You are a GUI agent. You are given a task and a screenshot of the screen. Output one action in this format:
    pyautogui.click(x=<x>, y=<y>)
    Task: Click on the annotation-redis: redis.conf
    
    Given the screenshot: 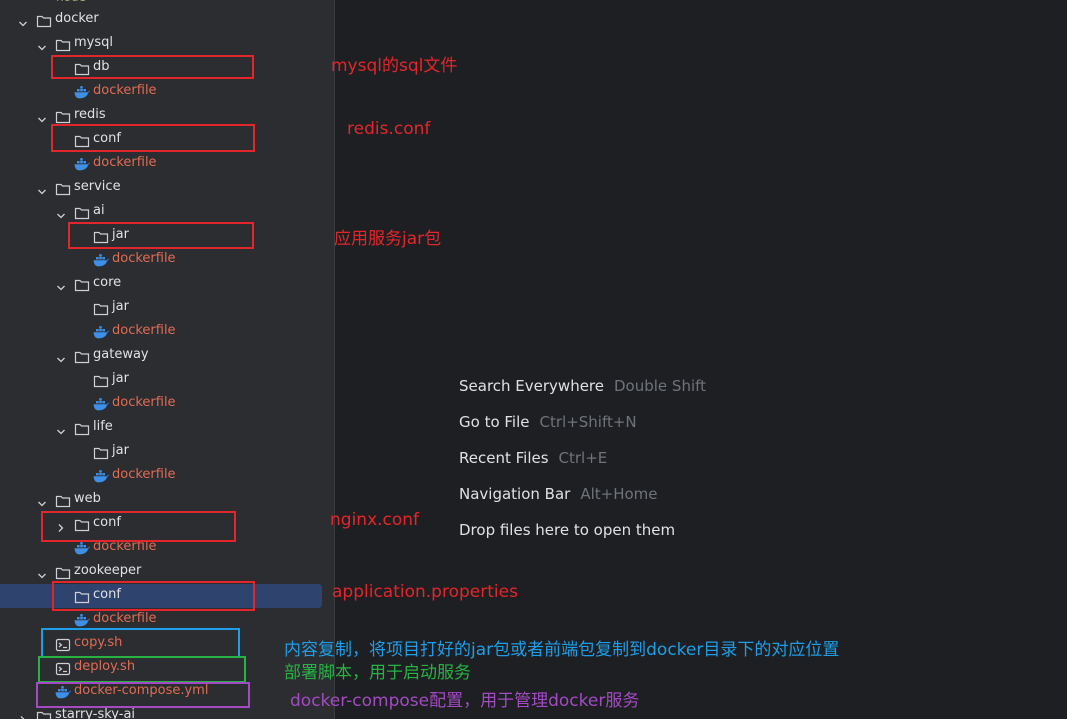 What is the action you would take?
    pyautogui.click(x=389, y=129)
    